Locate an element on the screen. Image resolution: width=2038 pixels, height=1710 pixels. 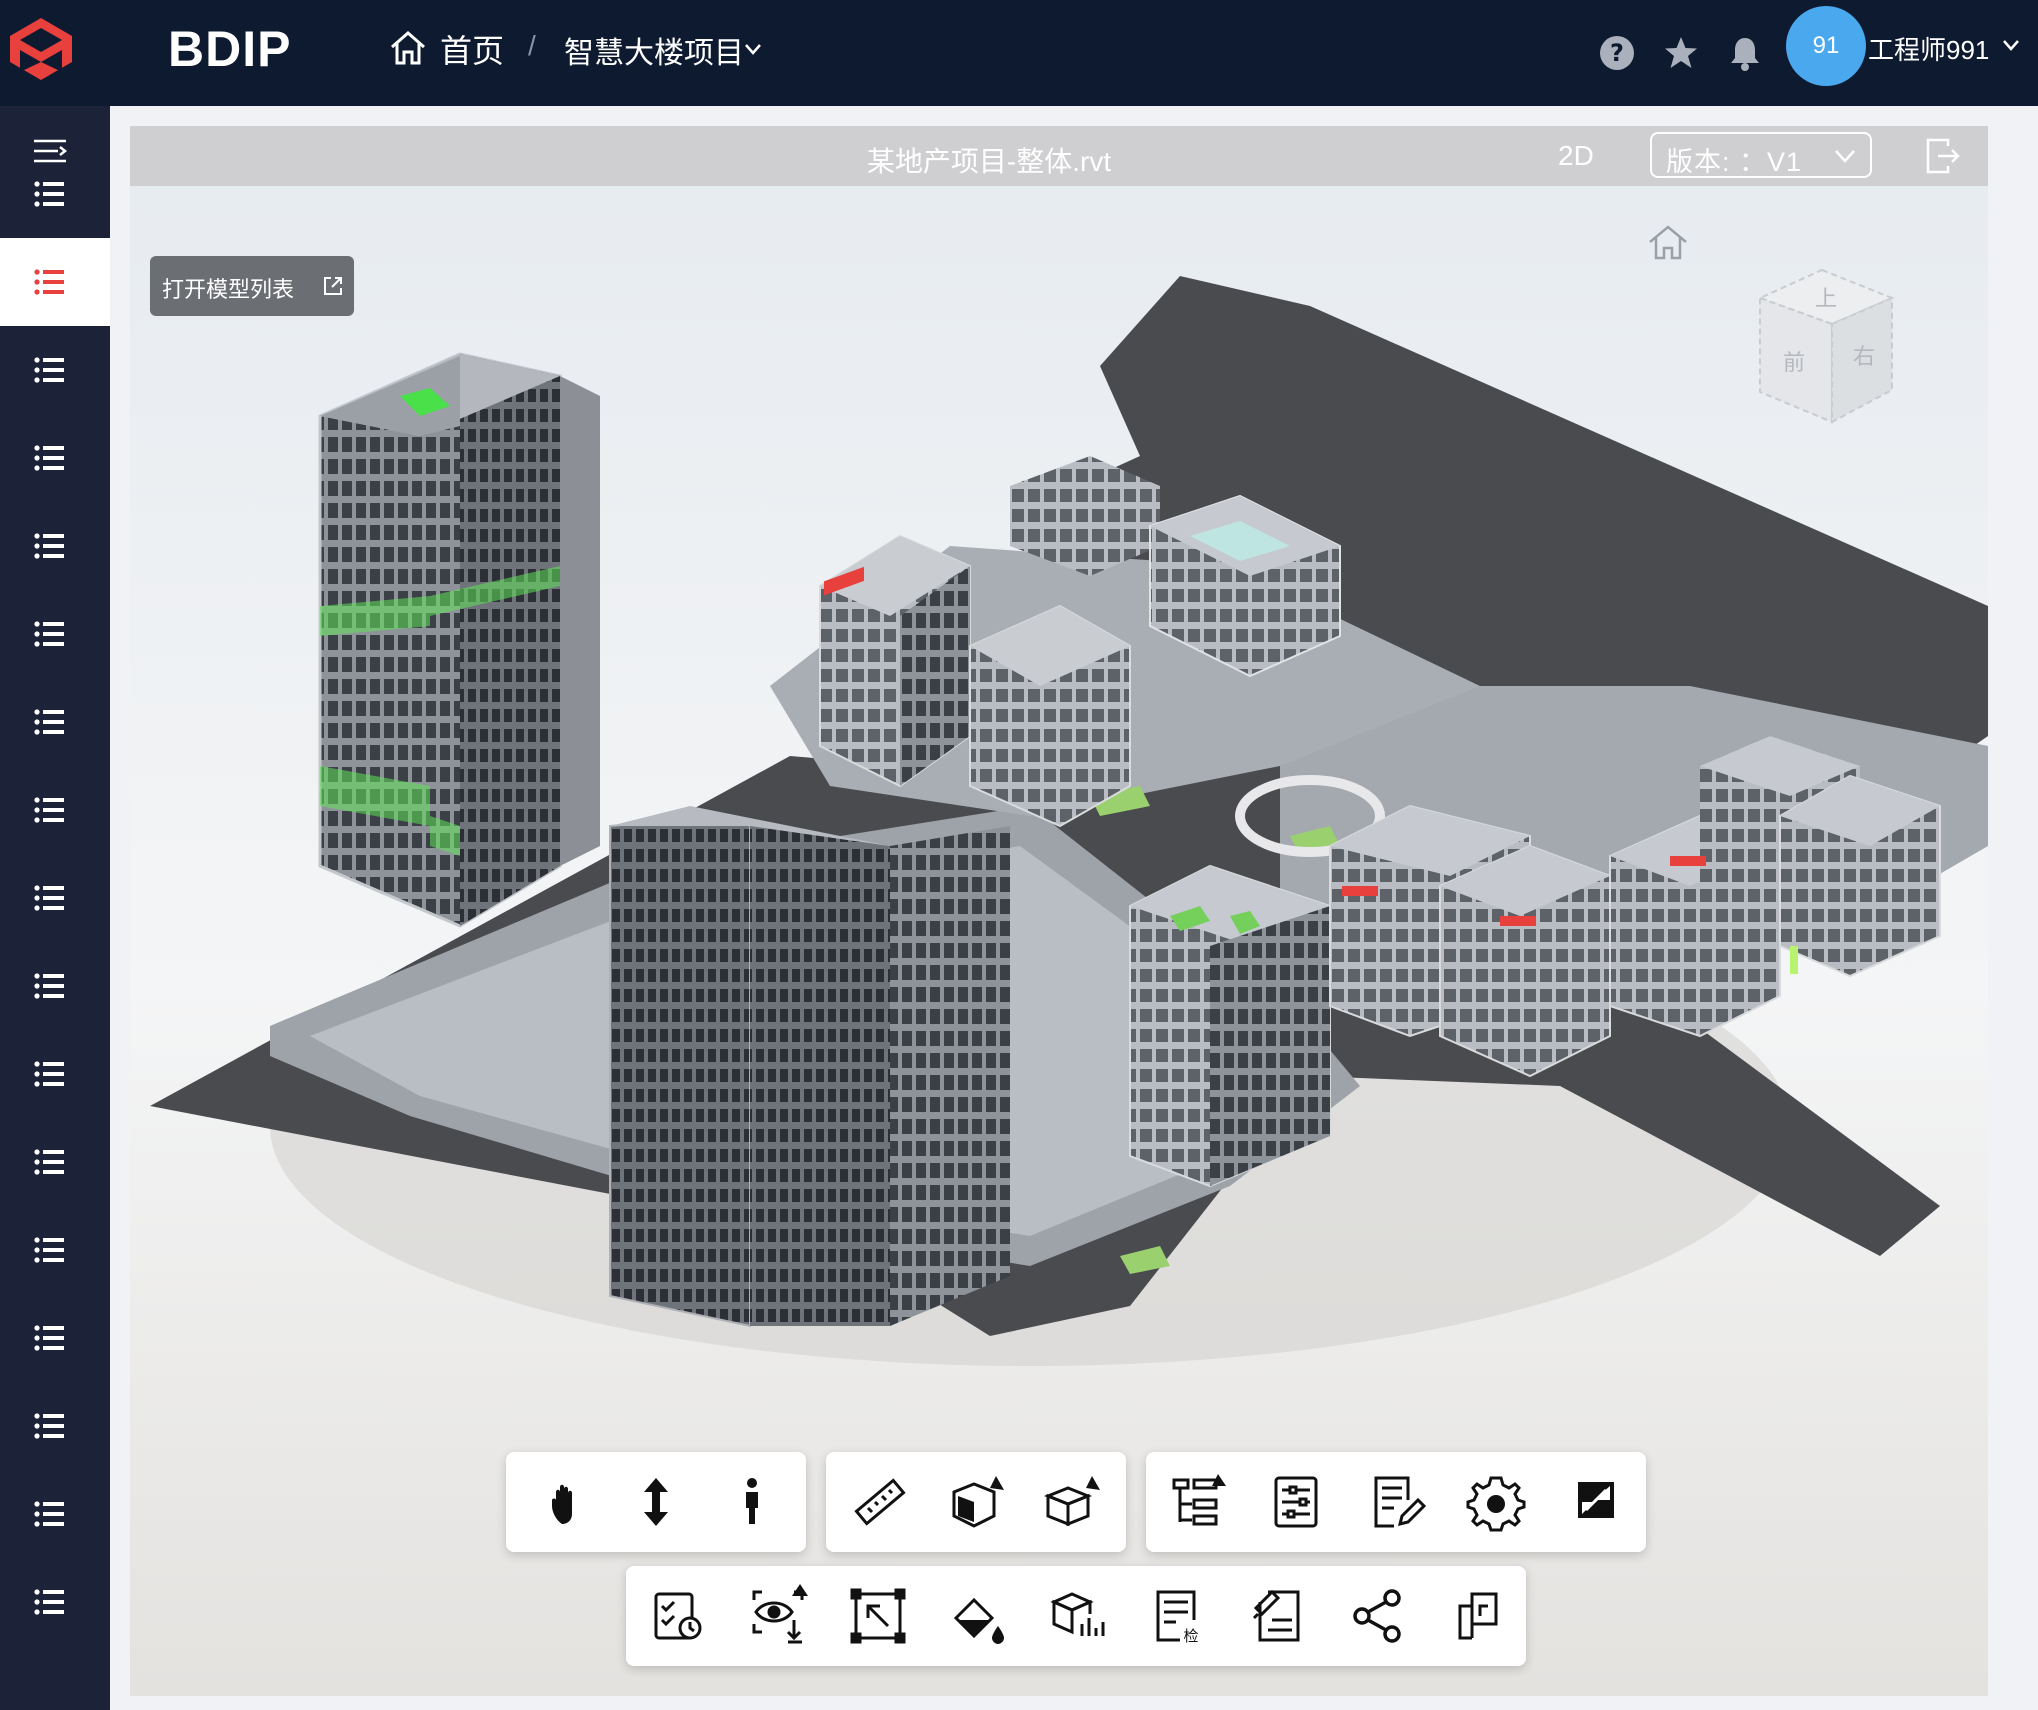
export-icon is located at coordinates (1478, 1616).